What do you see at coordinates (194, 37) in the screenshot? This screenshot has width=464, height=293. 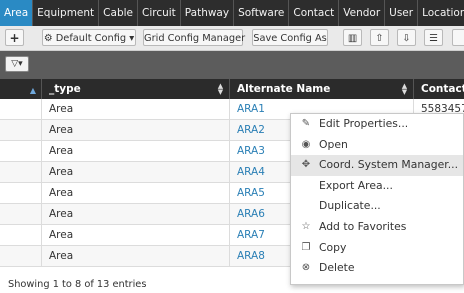 I see `grid-config-manager-button: Grid Config Manager` at bounding box center [194, 37].